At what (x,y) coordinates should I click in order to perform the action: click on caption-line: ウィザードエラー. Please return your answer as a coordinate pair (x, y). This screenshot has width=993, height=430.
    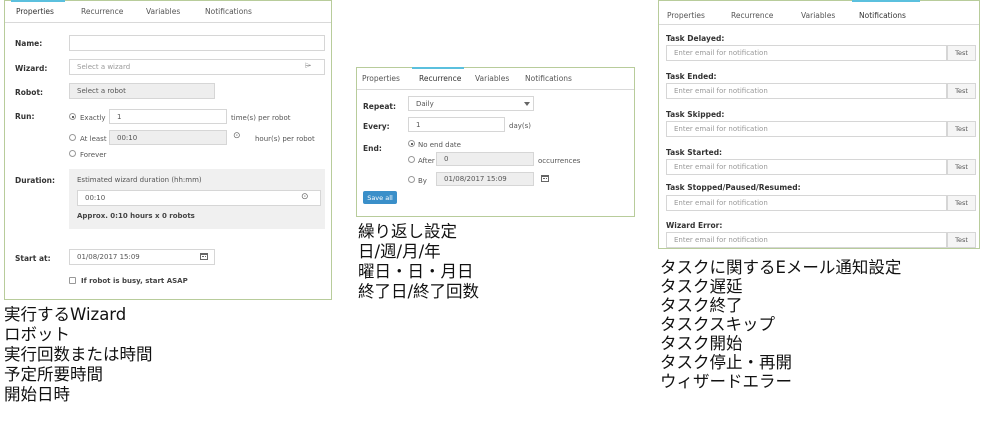
    Looking at the image, I should click on (726, 381).